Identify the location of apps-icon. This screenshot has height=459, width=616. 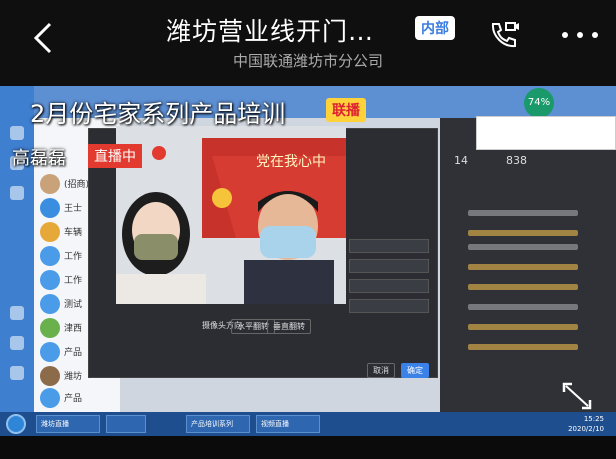
(17, 313).